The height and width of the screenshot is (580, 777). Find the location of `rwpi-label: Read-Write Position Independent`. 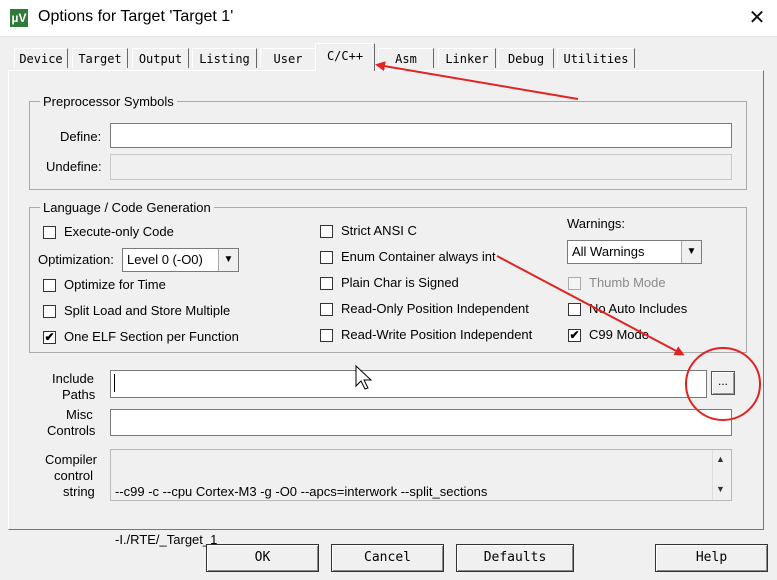

rwpi-label: Read-Write Position Independent is located at coordinates (437, 334).